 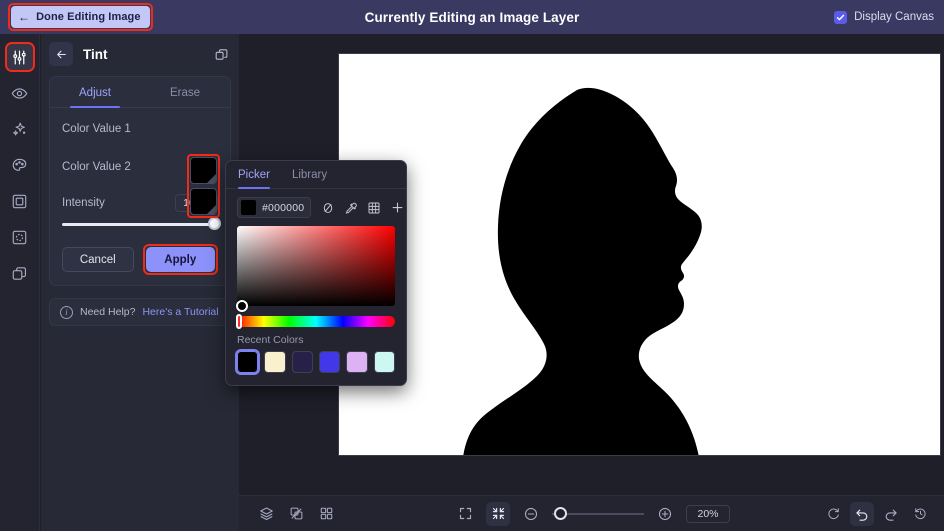 What do you see at coordinates (315, 321) in the screenshot?
I see `hue-slider` at bounding box center [315, 321].